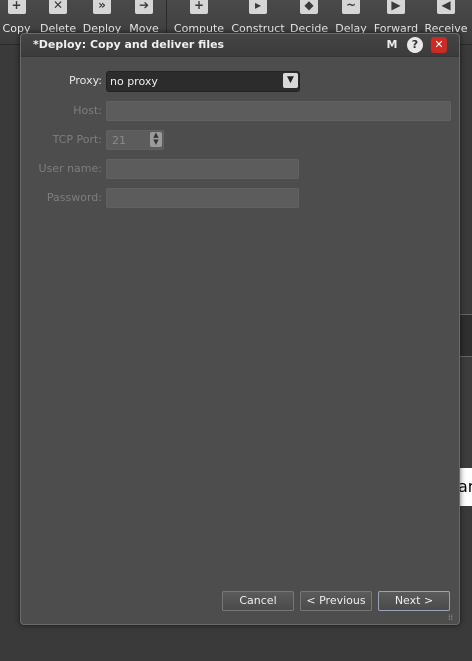 This screenshot has width=472, height=661. I want to click on close-button: ✕, so click(439, 45).